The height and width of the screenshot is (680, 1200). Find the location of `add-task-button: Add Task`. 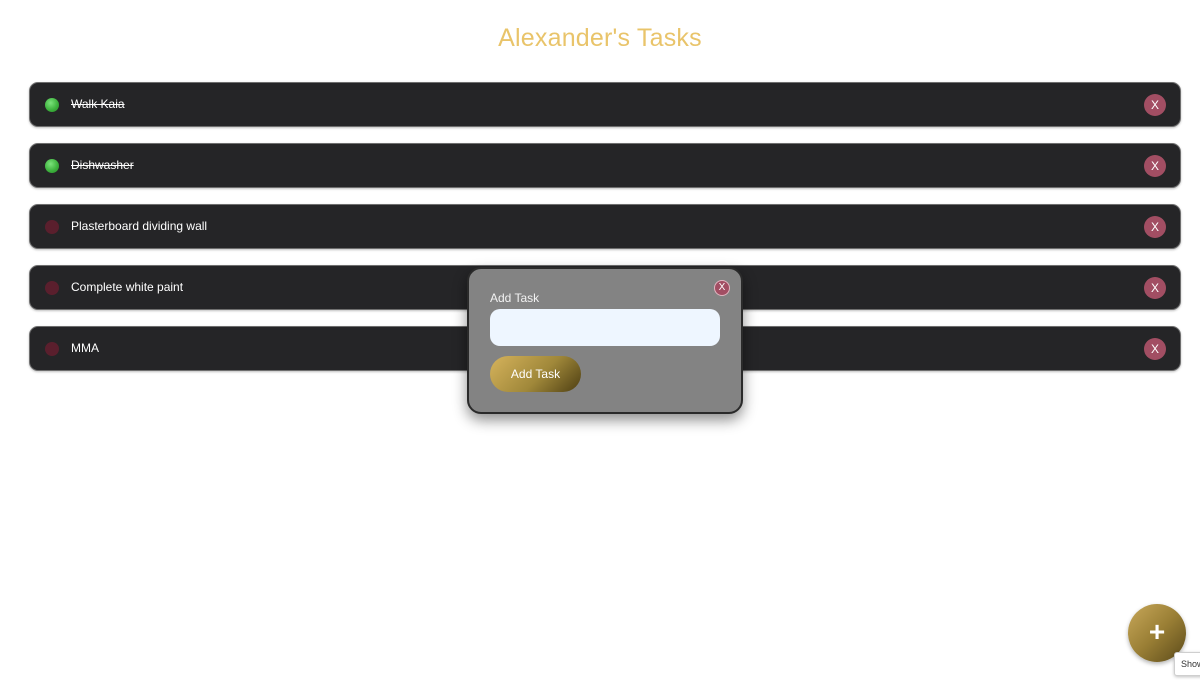

add-task-button: Add Task is located at coordinates (535, 374).